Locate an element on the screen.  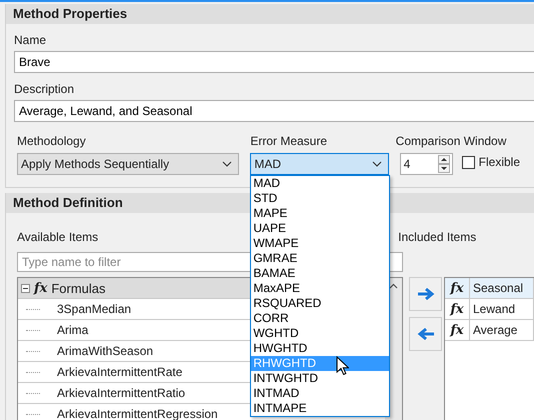
down-arrow-icon is located at coordinates (444, 168).